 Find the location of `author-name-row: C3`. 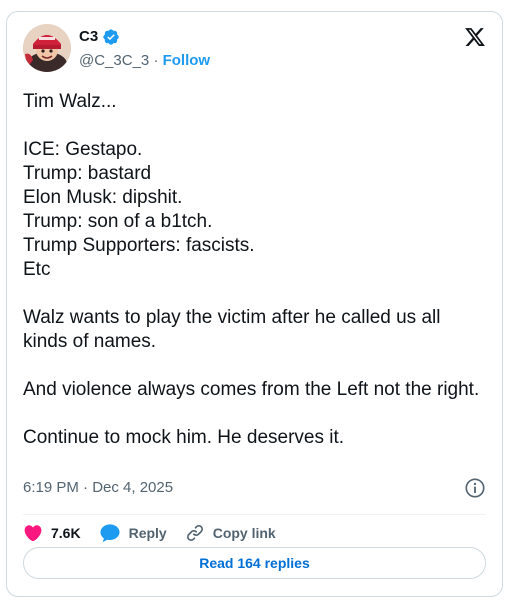

author-name-row: C3 is located at coordinates (99, 37).